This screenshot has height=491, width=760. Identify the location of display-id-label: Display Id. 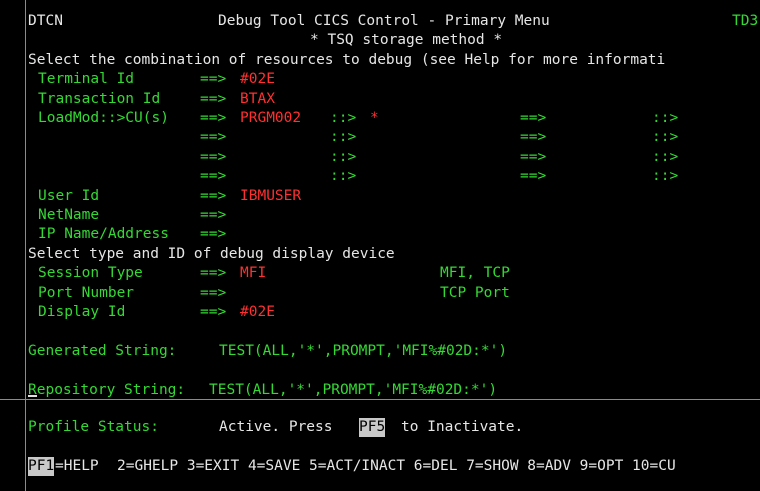
(82, 312).